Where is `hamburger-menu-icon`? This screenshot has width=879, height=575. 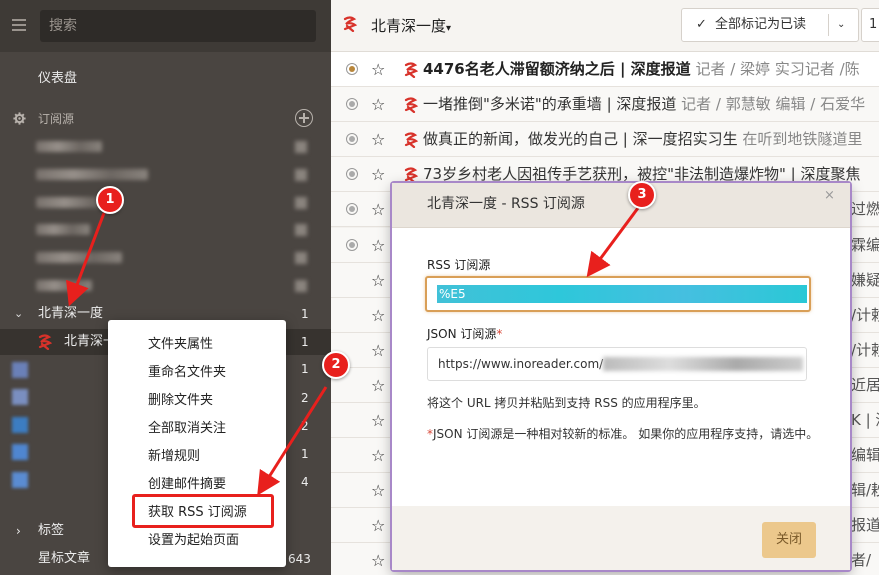
hamburger-menu-icon is located at coordinates (19, 25).